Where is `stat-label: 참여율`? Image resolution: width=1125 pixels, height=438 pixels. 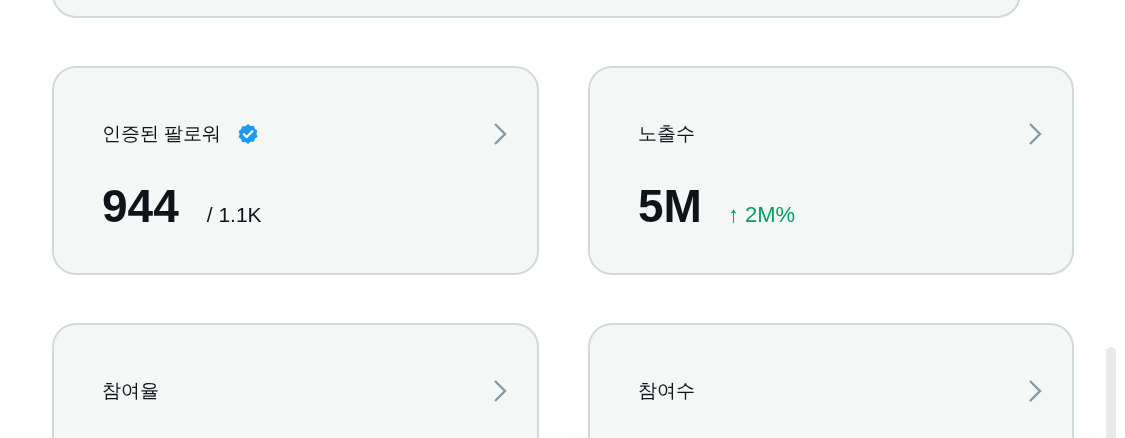
stat-label: 참여율 is located at coordinates (130, 391).